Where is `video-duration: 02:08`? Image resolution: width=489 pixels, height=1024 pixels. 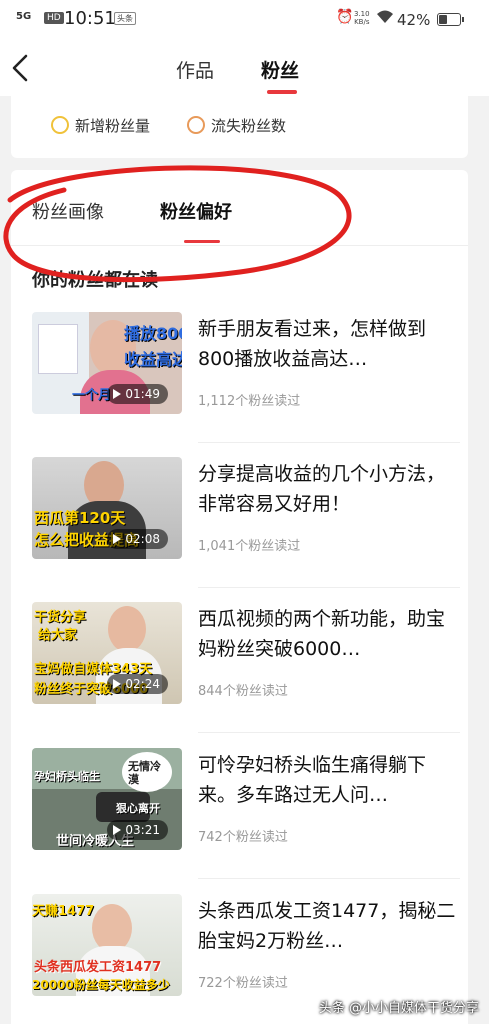 video-duration: 02:08 is located at coordinates (137, 539).